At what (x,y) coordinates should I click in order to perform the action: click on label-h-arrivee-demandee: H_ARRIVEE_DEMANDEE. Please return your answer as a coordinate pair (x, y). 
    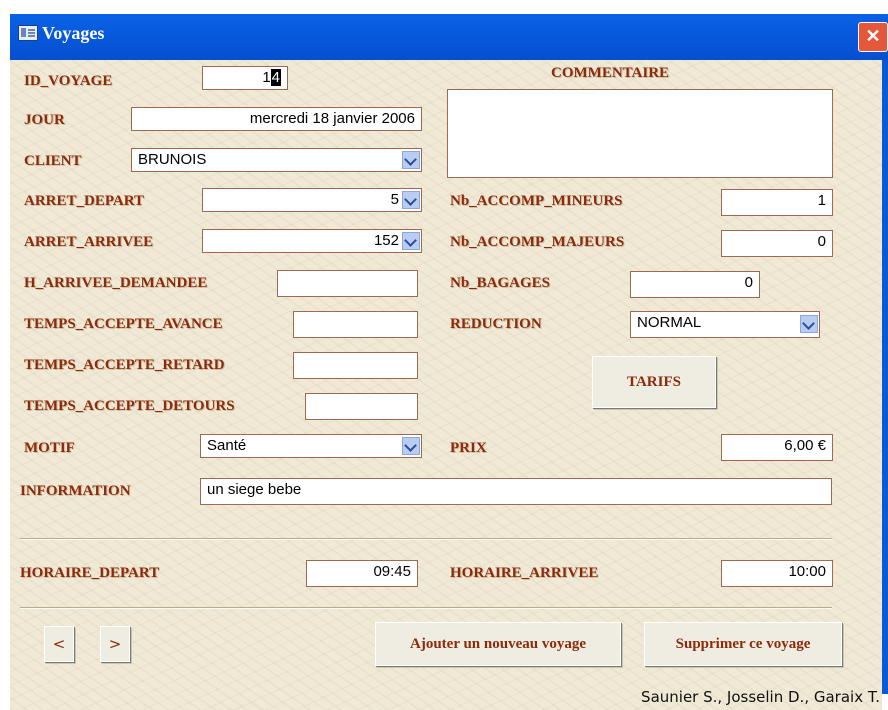
    Looking at the image, I should click on (116, 283).